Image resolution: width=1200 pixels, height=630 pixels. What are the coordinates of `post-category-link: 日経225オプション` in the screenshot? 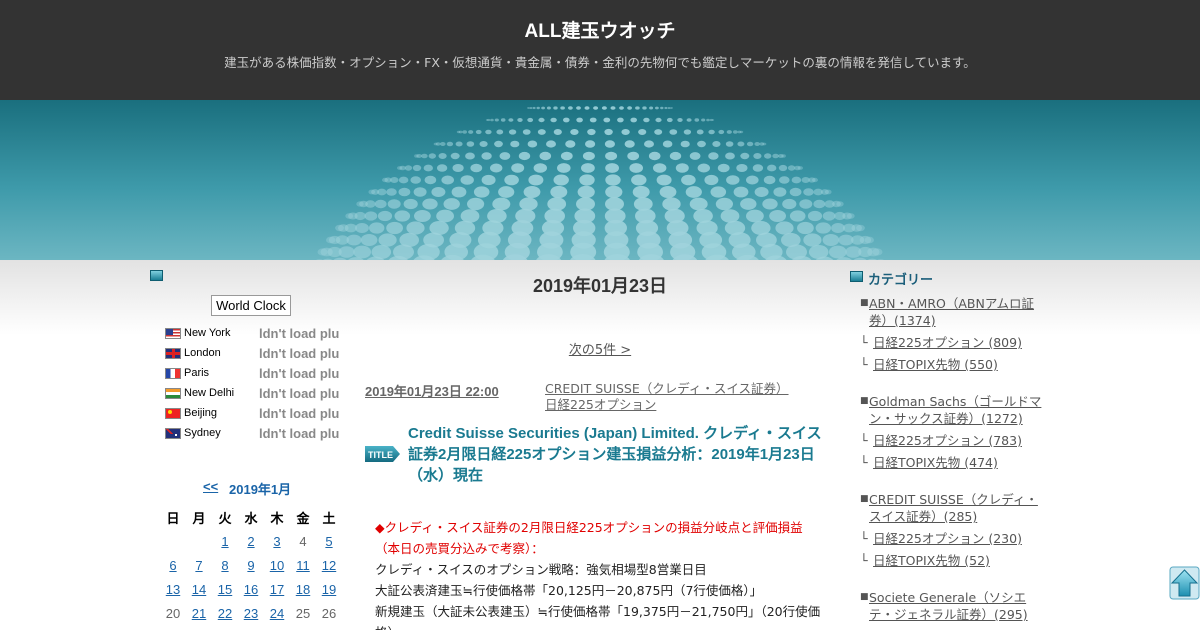 It's located at (600, 404).